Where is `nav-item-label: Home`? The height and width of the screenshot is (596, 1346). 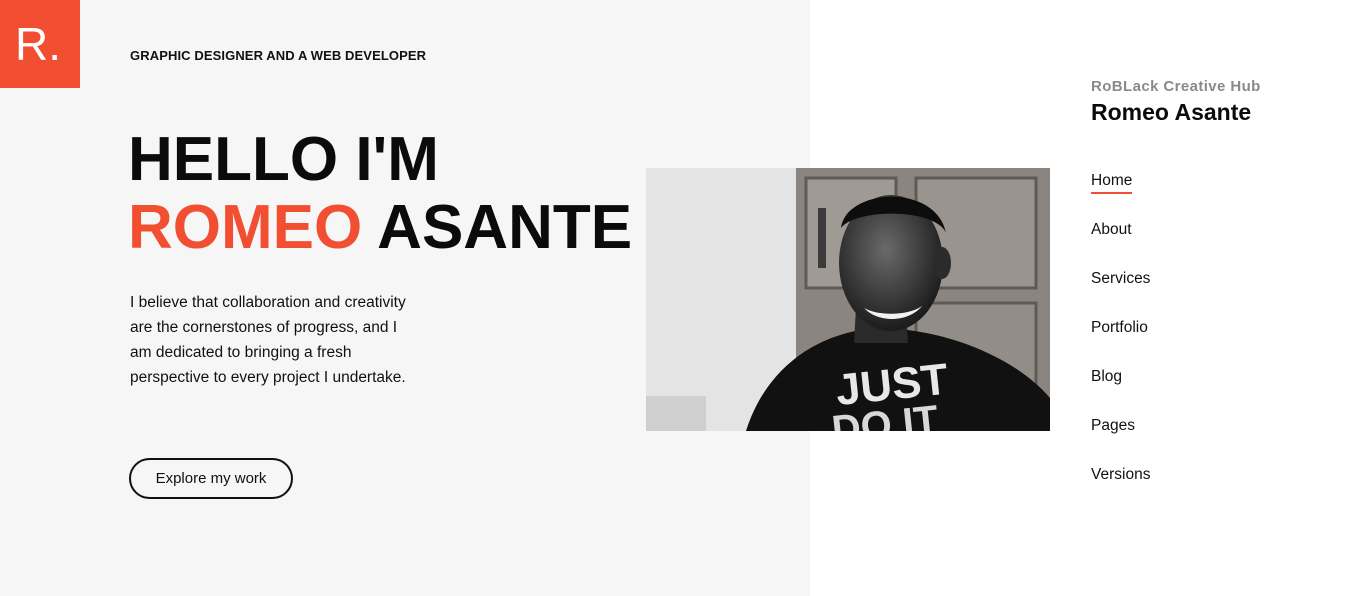 nav-item-label: Home is located at coordinates (1112, 183).